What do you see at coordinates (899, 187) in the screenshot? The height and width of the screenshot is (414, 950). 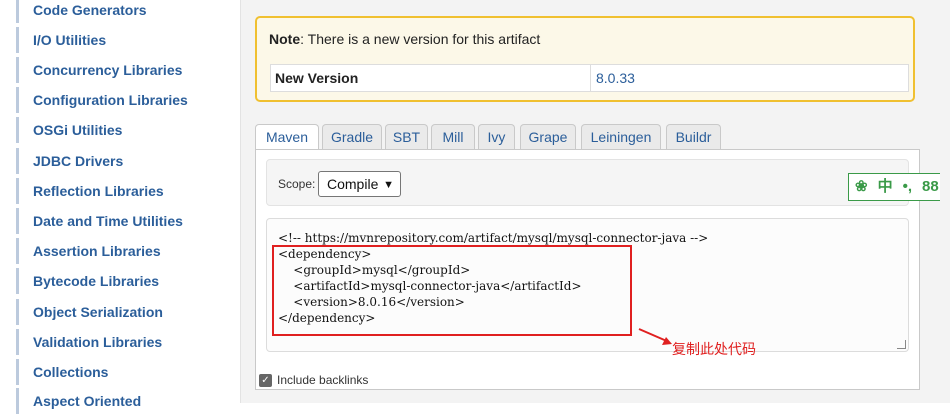 I see `ime-toolbar: ❀ 中 •, 88` at bounding box center [899, 187].